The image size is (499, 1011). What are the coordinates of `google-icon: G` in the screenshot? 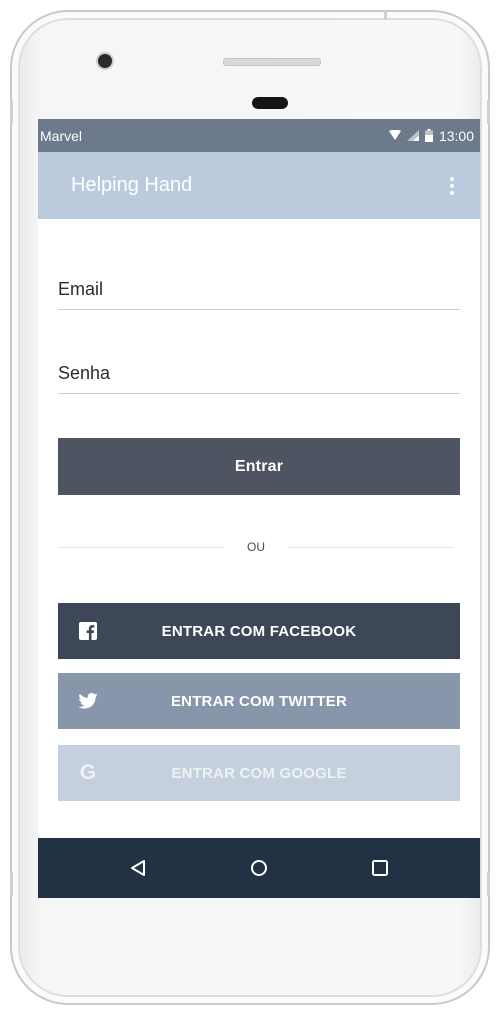 It's located at (88, 772).